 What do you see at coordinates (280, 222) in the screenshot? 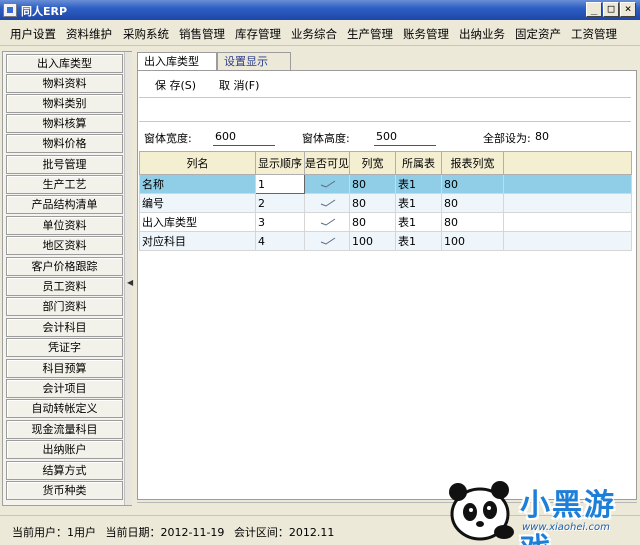
I see `cell-order: 3` at bounding box center [280, 222].